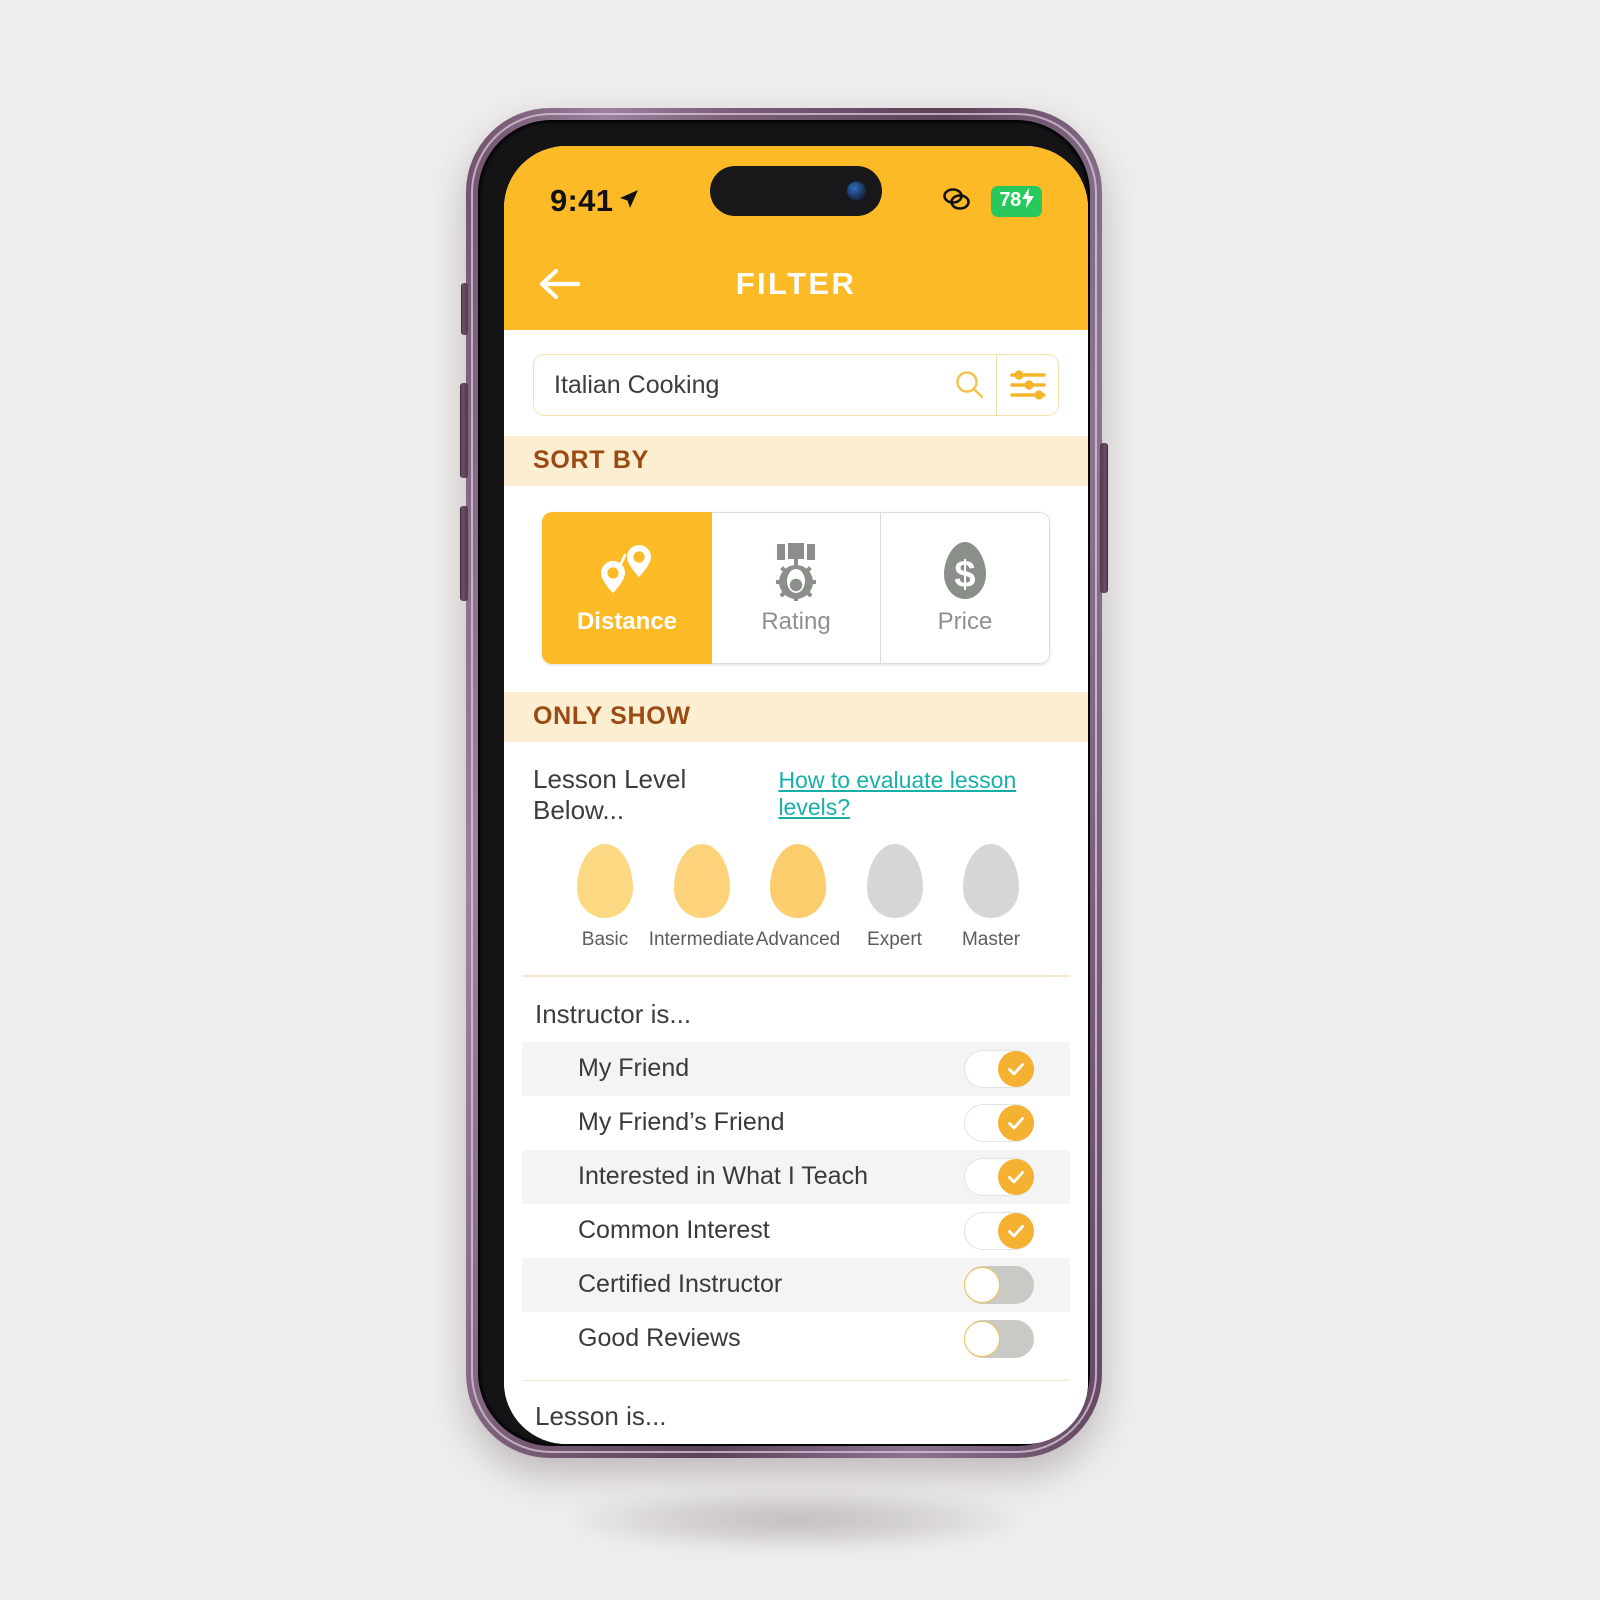  I want to click on toggle-my-friend, so click(999, 1068).